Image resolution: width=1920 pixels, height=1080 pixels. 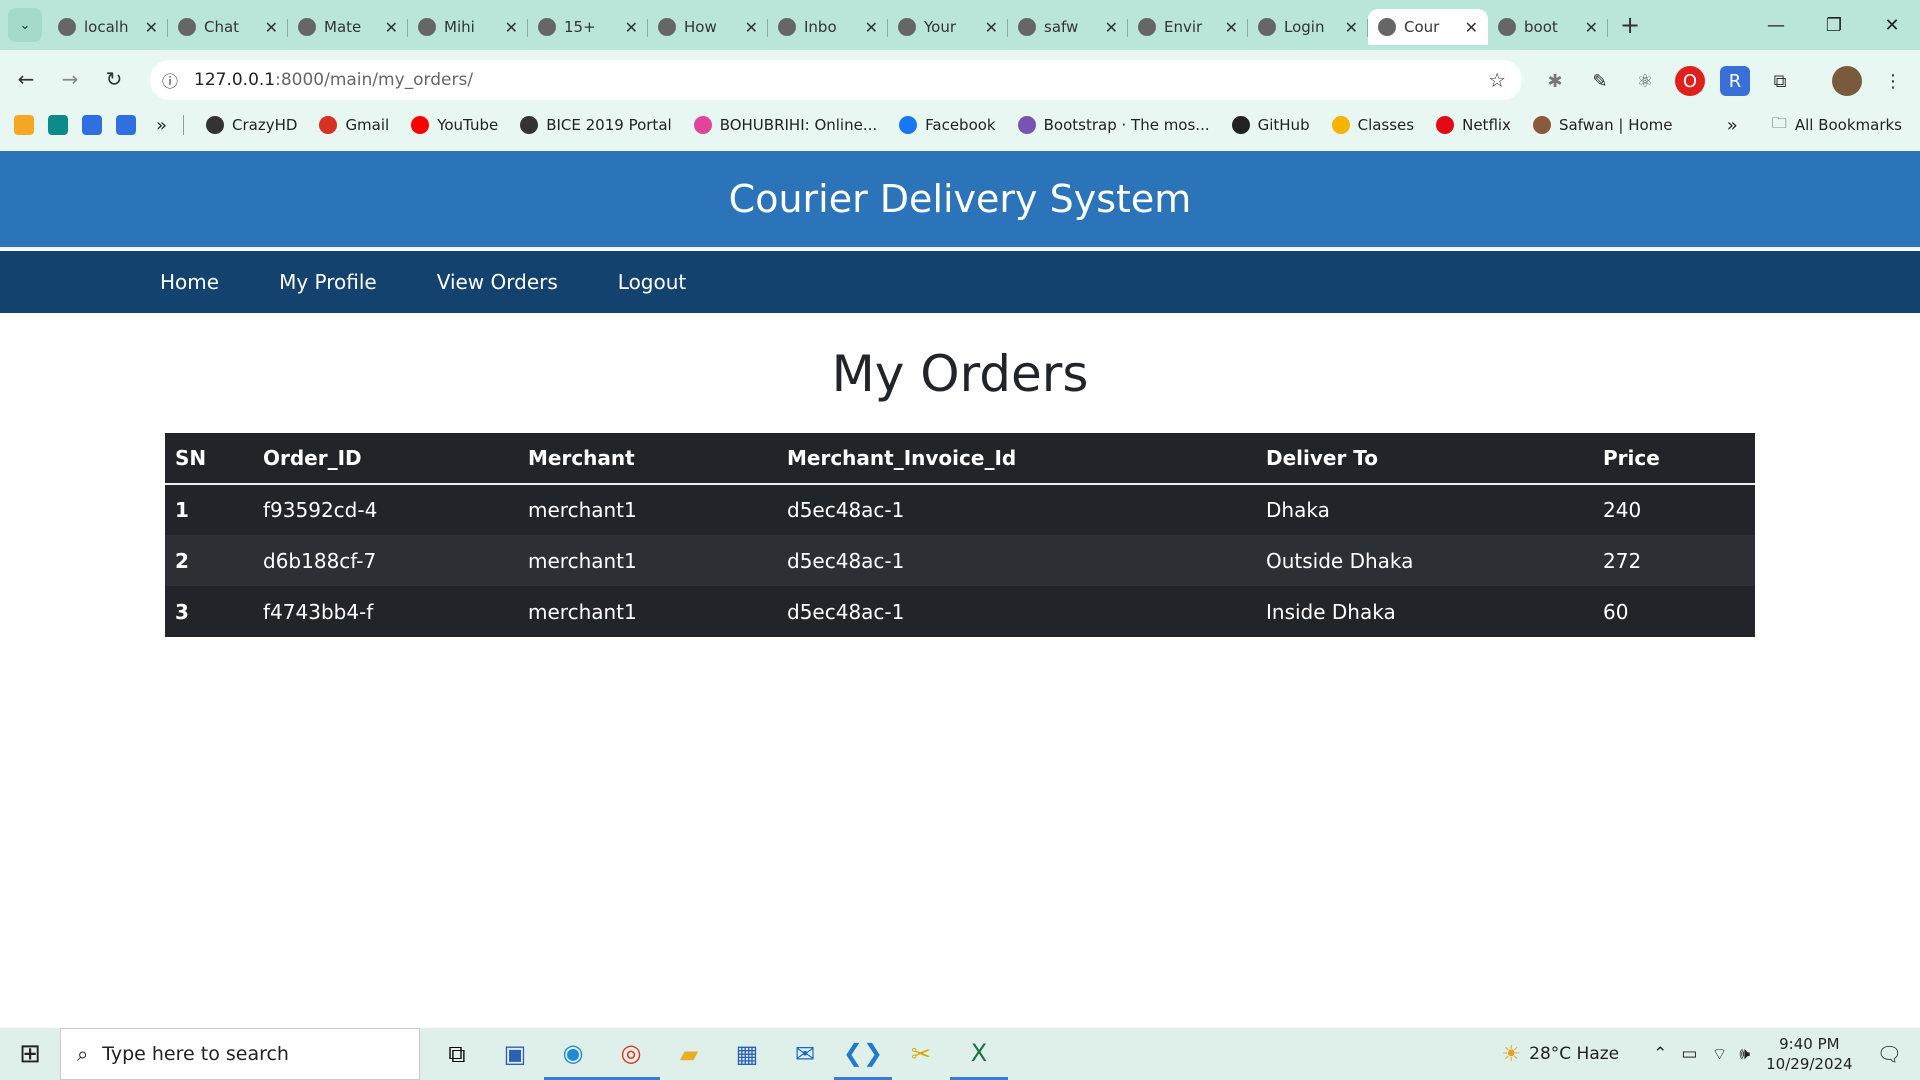 What do you see at coordinates (515, 1054) in the screenshot?
I see `remote-desktop-icon: ▣` at bounding box center [515, 1054].